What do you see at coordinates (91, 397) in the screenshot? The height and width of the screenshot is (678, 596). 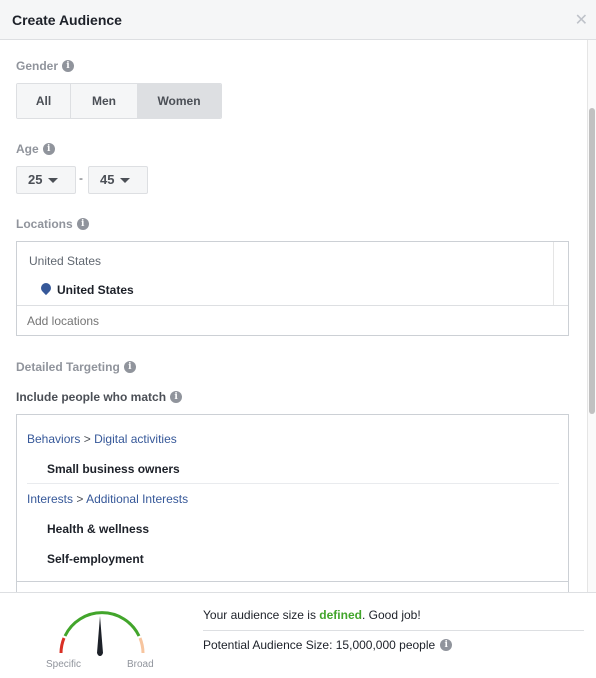 I see `include-label-text: Include people who match` at bounding box center [91, 397].